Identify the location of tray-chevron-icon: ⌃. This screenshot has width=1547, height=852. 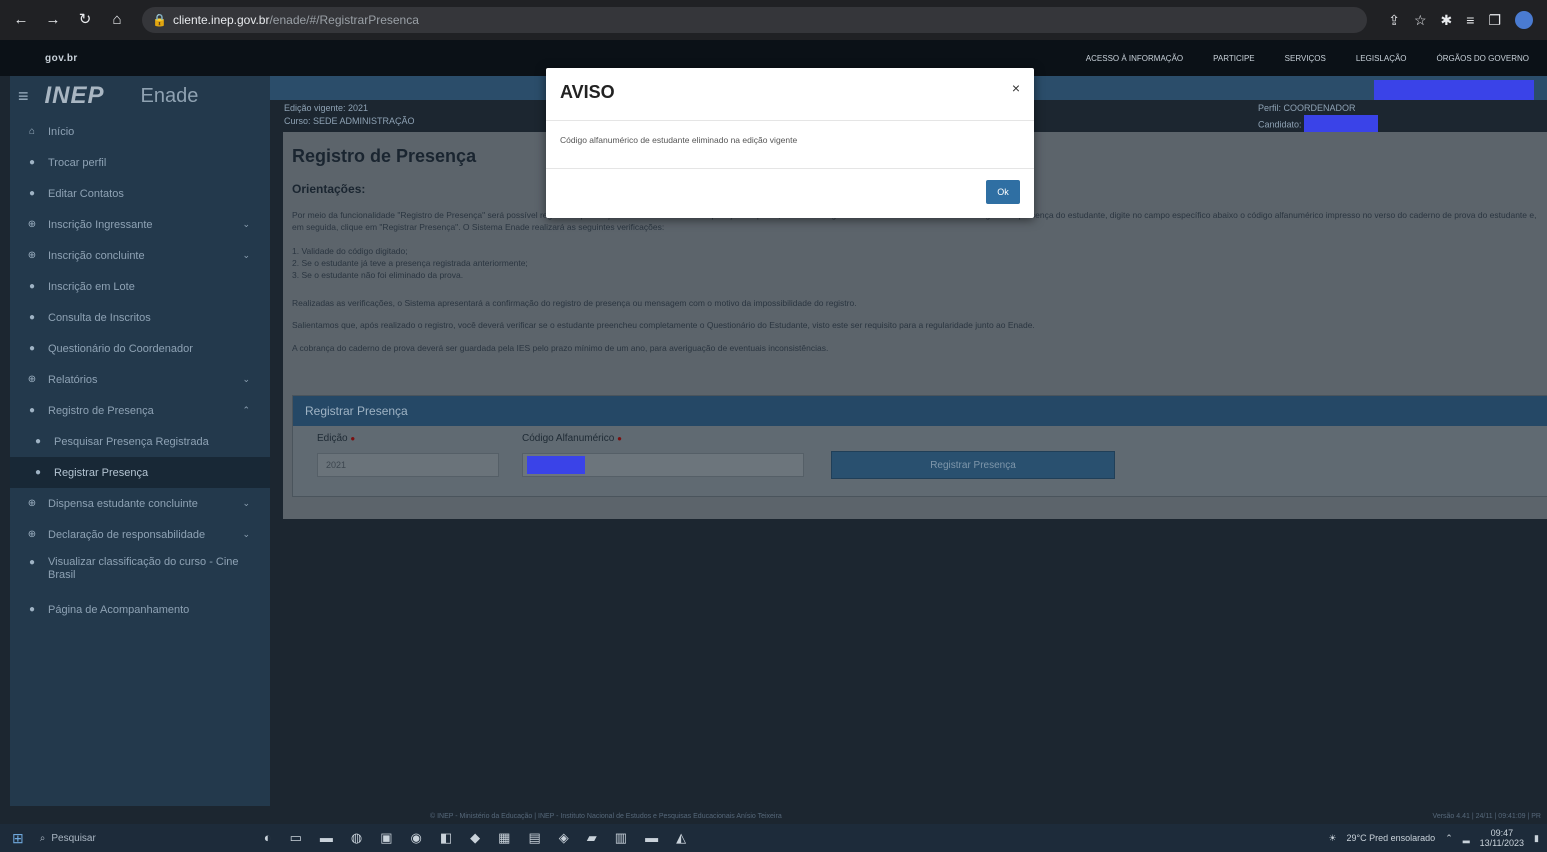
(1449, 838).